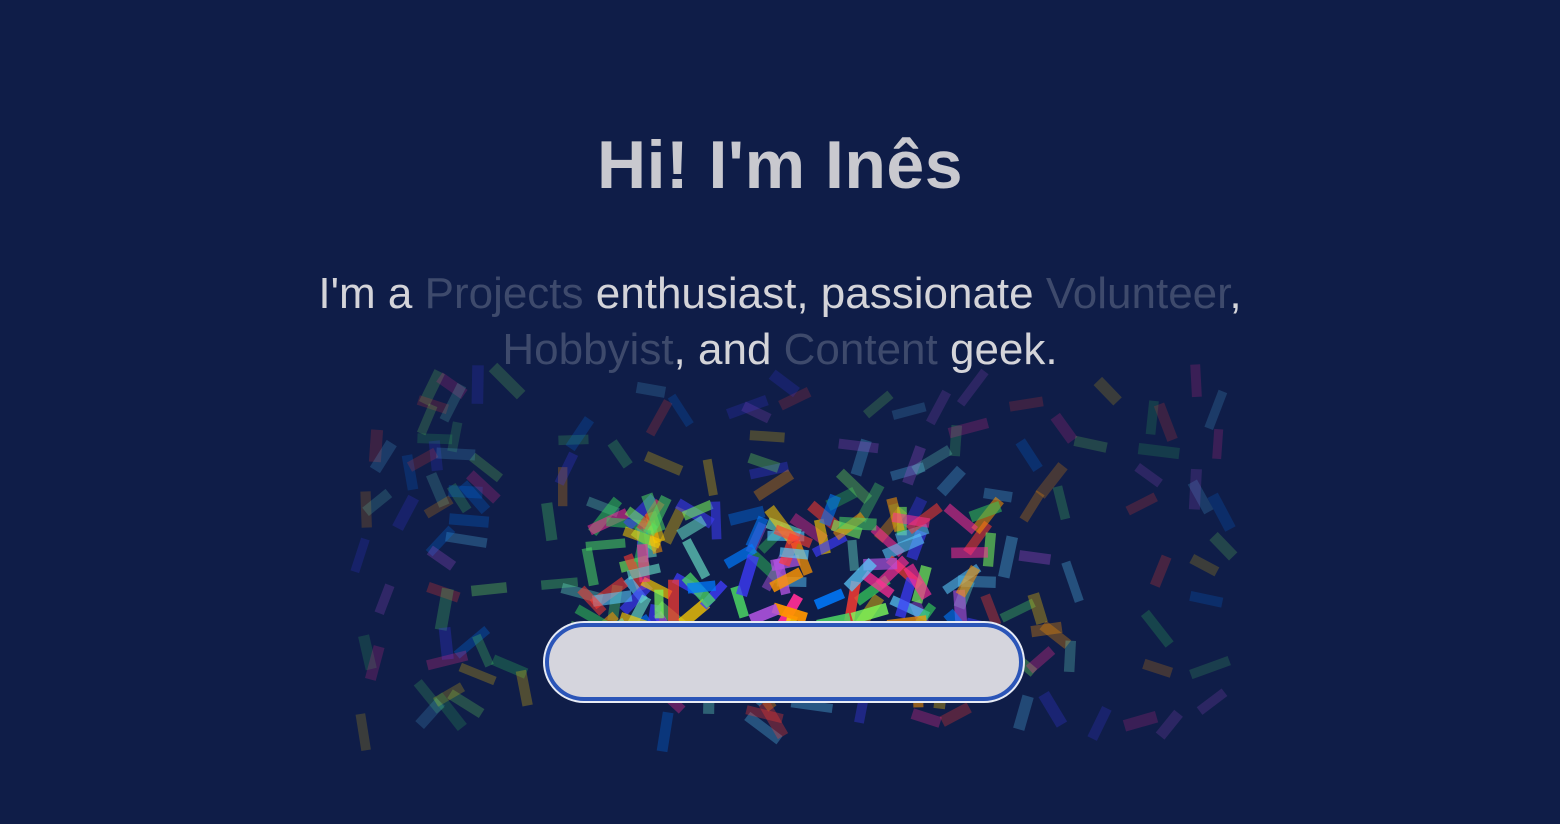  Describe the element at coordinates (997, 349) in the screenshot. I see `intro-text-4: geek.` at that location.